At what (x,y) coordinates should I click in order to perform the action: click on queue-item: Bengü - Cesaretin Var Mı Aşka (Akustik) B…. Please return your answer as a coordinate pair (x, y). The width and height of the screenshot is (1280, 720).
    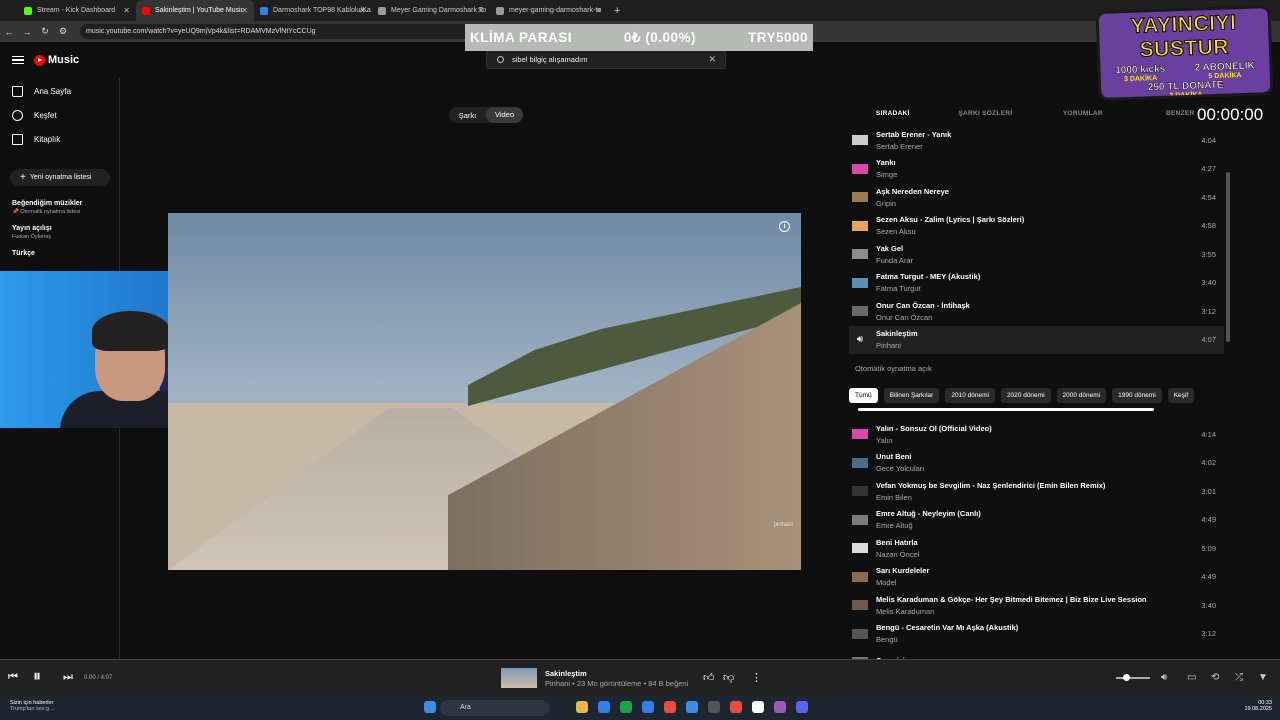
    Looking at the image, I should click on (1036, 634).